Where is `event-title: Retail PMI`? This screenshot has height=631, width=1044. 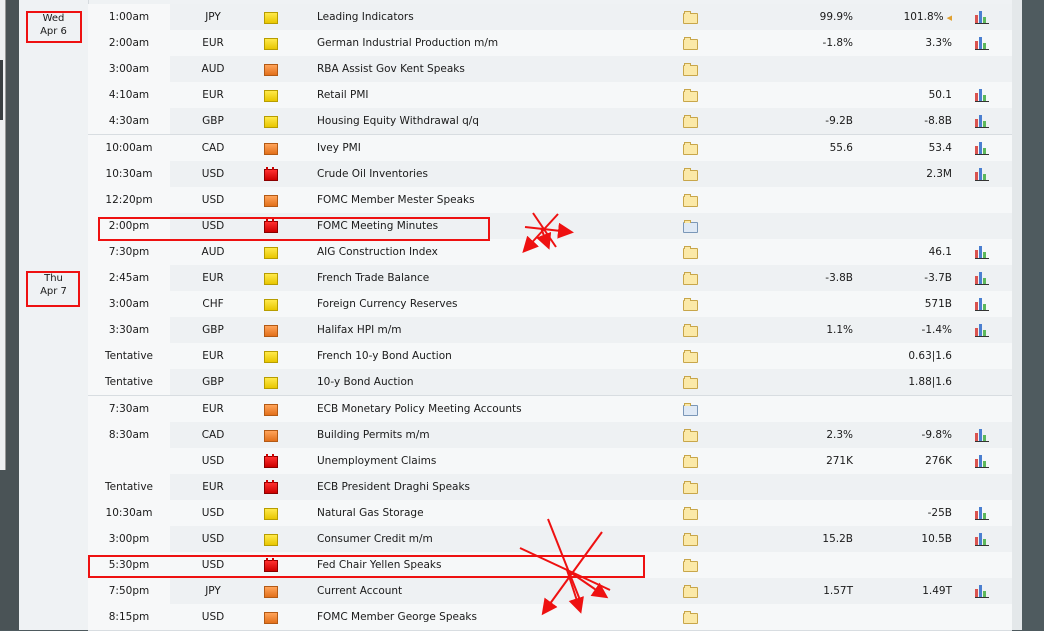 event-title: Retail PMI is located at coordinates (343, 95).